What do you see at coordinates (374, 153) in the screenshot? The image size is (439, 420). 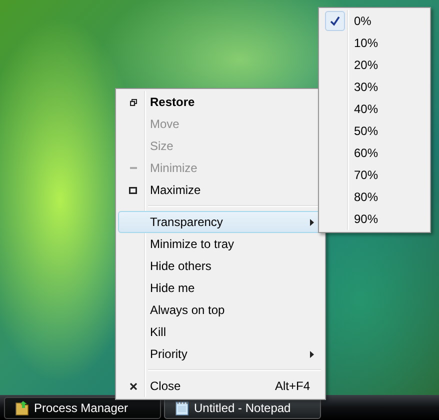 I see `menu-item: 60%` at bounding box center [374, 153].